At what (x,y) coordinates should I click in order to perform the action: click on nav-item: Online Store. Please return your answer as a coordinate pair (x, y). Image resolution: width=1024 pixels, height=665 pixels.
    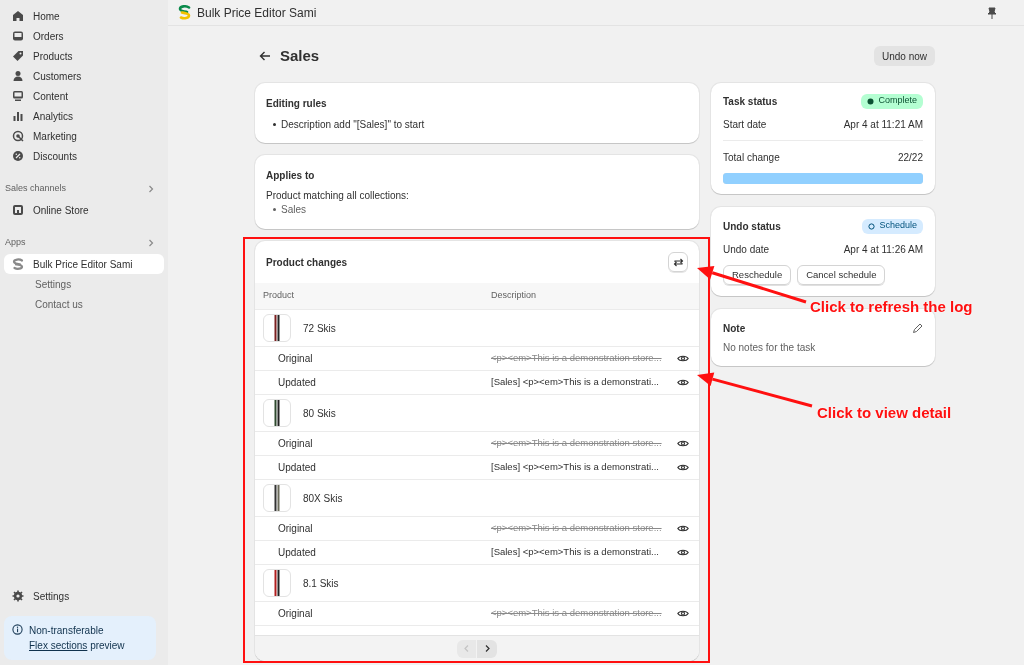
    Looking at the image, I should click on (84, 210).